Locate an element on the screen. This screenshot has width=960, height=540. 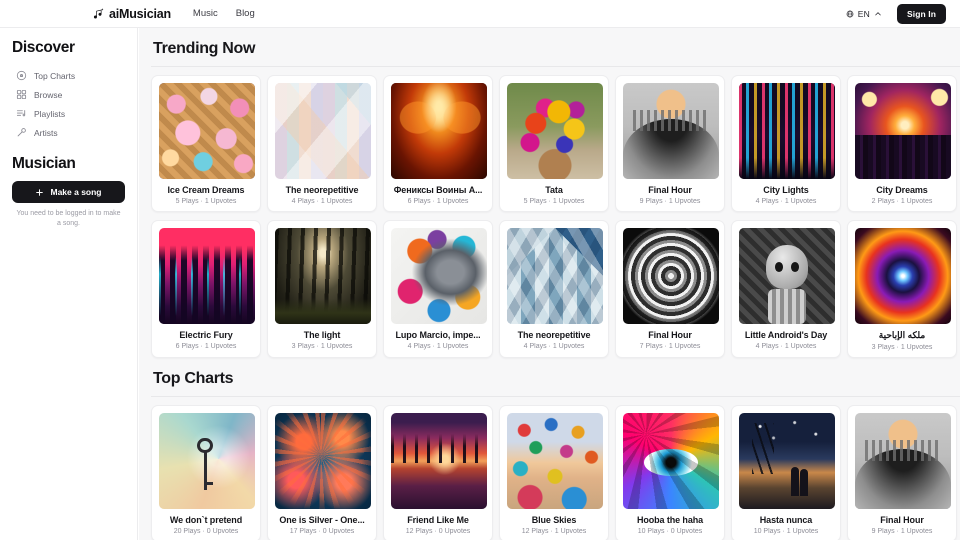
song-card: Blue Skies 12 Plays · 1 Upvotes is located at coordinates (554, 472).